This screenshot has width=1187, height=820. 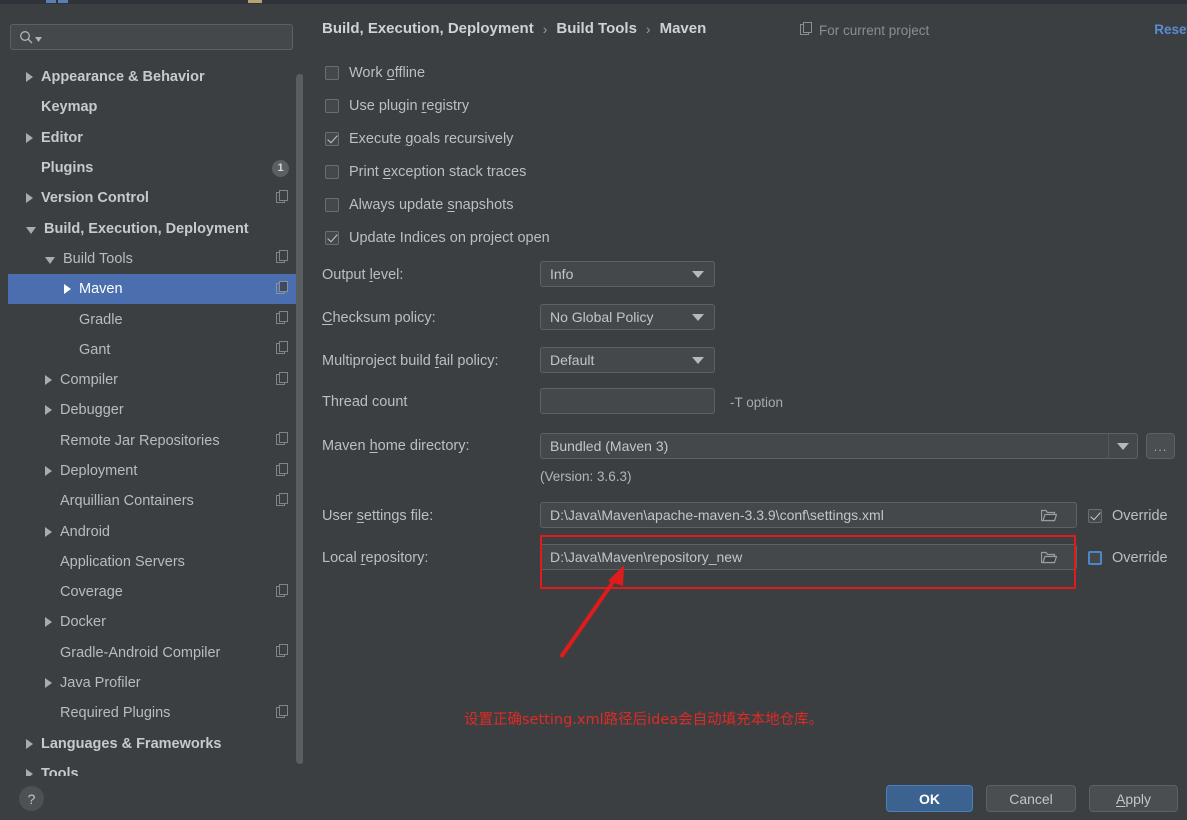 I want to click on sidebar-item-gradle: Gradle, so click(x=155, y=319).